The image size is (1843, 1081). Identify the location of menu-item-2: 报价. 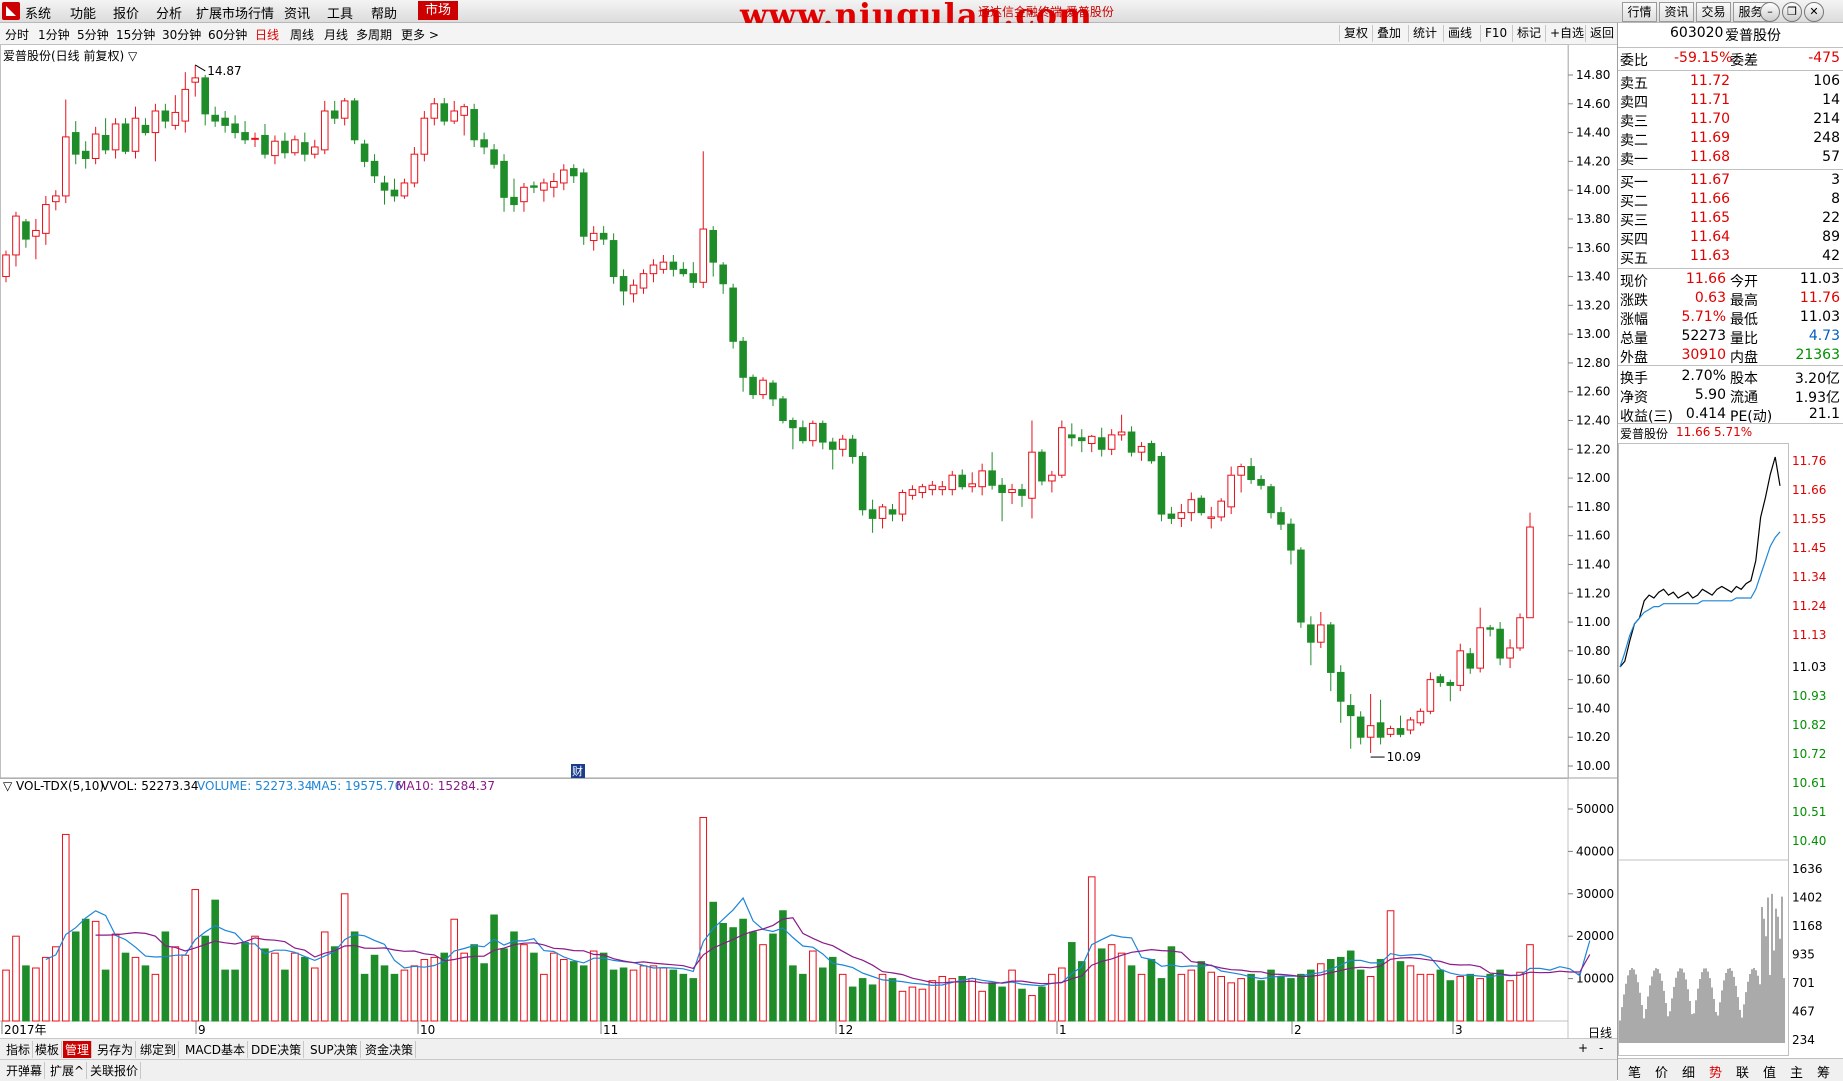
(126, 12).